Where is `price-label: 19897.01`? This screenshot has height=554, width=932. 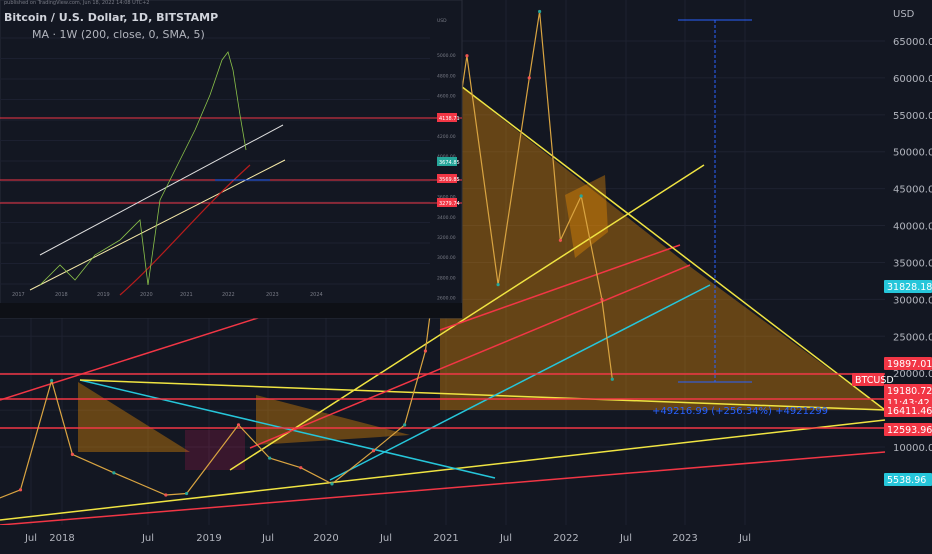
price-label: 19897.01 is located at coordinates (909, 364).